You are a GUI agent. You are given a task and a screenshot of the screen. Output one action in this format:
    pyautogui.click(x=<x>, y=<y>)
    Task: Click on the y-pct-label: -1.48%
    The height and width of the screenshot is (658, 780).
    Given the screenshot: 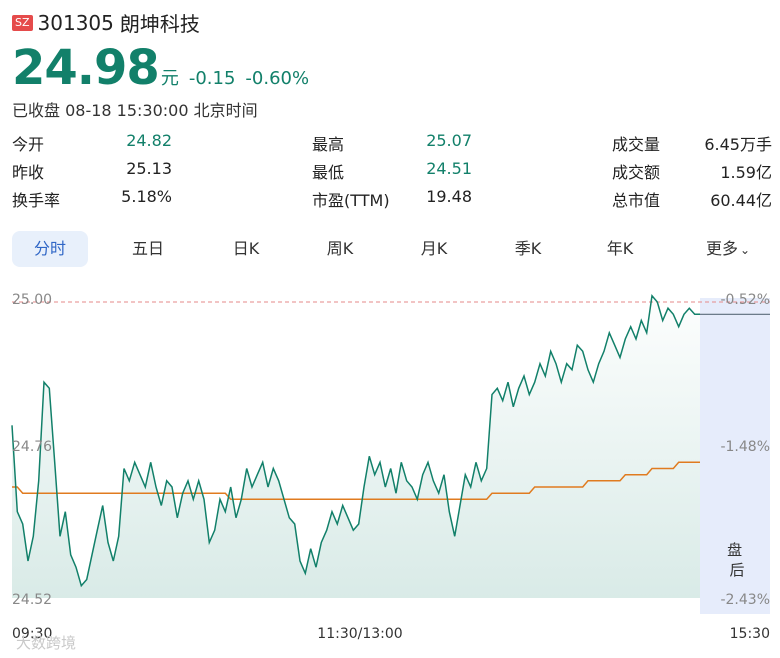 What is the action you would take?
    pyautogui.click(x=745, y=447)
    